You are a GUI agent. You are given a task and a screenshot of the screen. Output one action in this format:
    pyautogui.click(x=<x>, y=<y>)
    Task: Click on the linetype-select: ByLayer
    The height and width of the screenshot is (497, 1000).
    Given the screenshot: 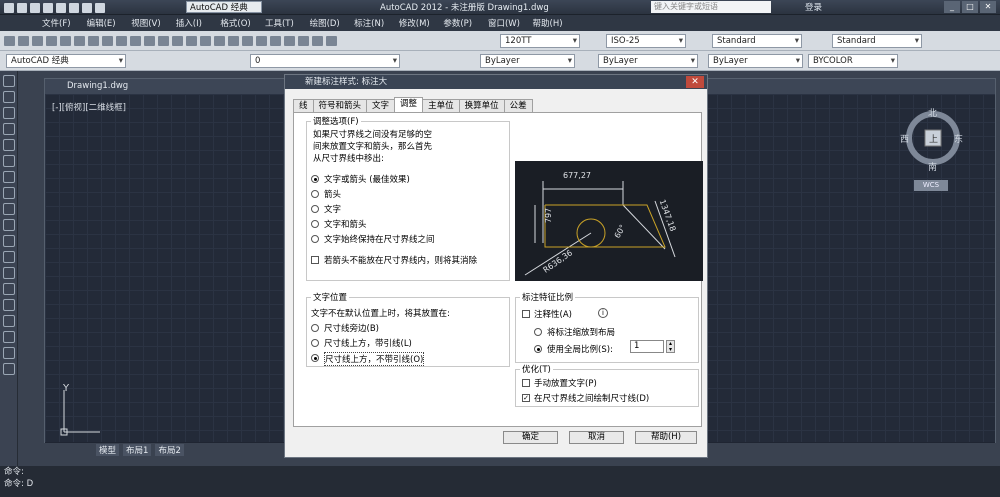 What is the action you would take?
    pyautogui.click(x=648, y=61)
    